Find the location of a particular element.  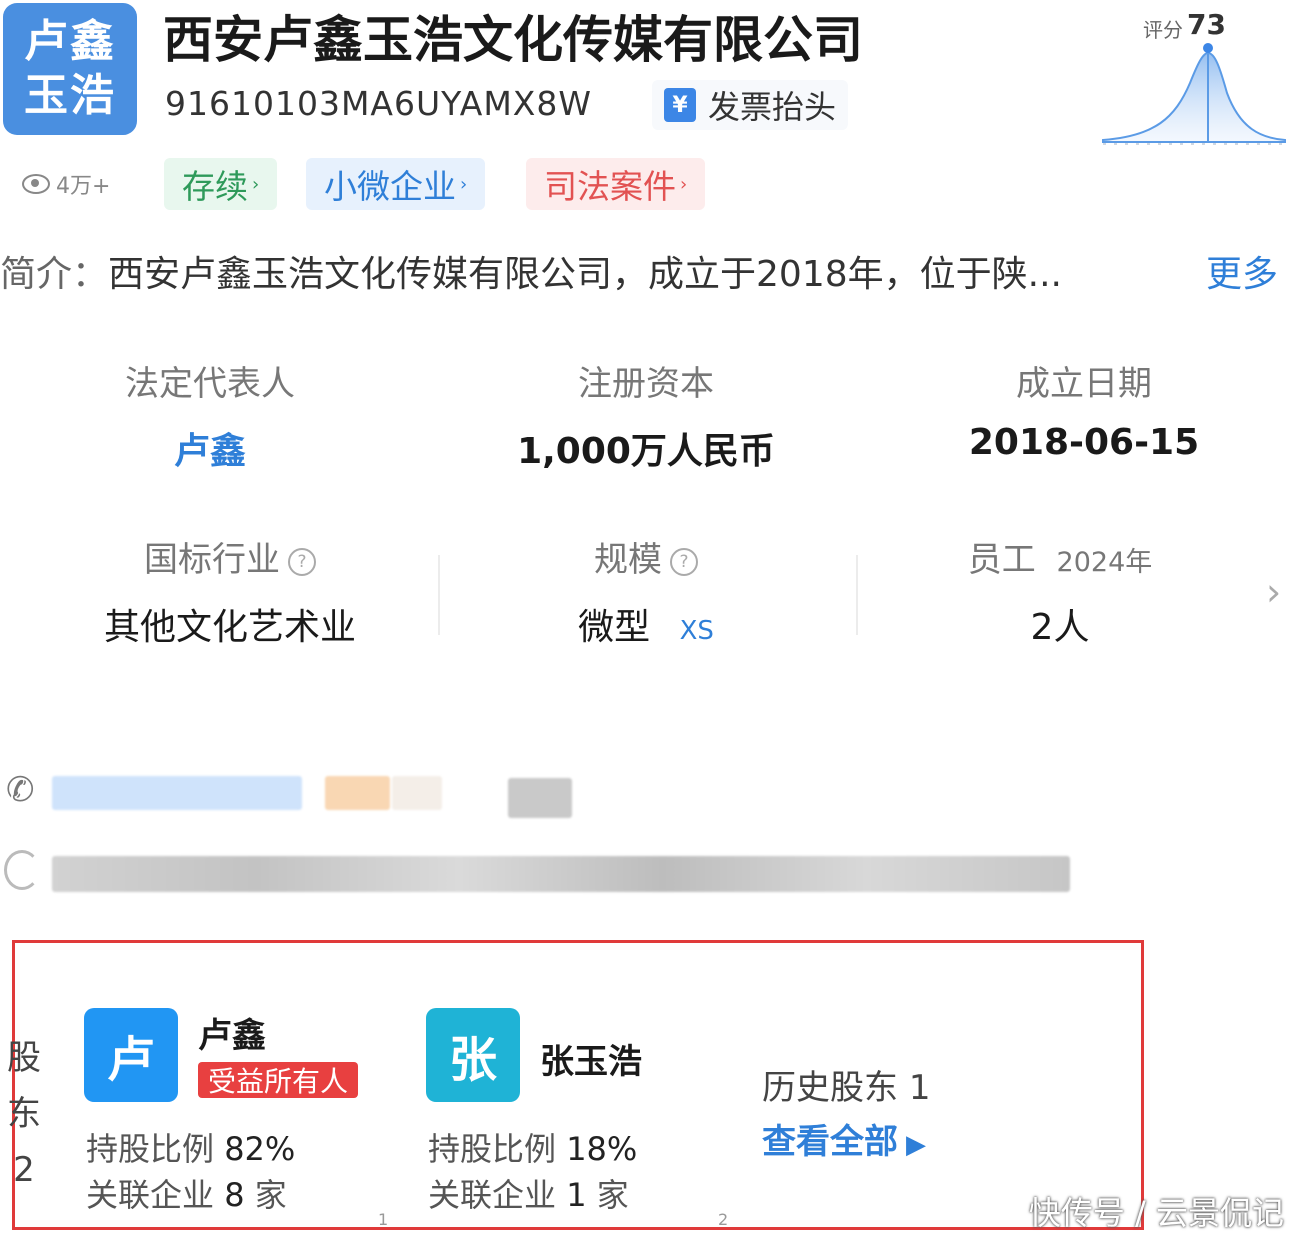

tag-enterprise-size: 小微企业 › is located at coordinates (396, 184).